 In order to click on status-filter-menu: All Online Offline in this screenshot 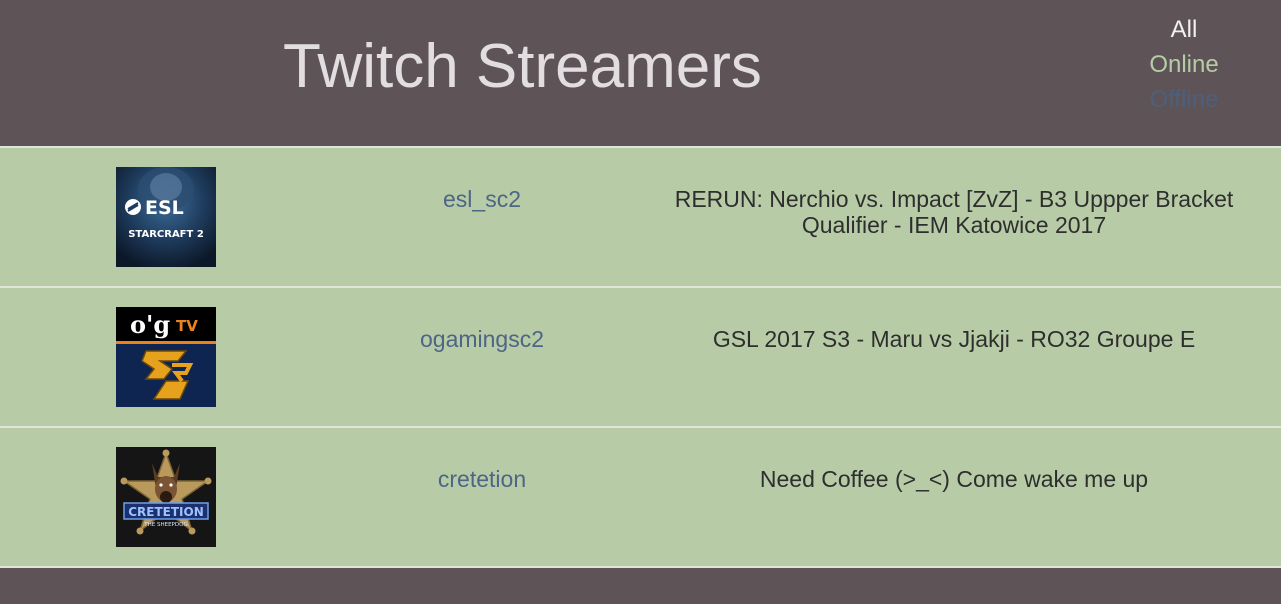, I will do `click(1184, 64)`.